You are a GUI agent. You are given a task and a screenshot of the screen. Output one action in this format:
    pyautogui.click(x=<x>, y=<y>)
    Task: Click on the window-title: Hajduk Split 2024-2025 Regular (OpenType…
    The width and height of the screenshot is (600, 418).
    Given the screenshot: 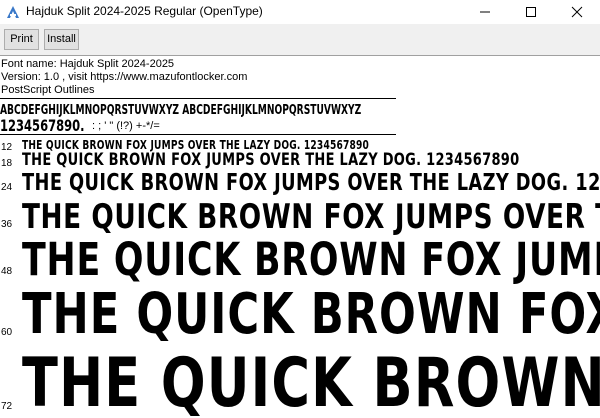 What is the action you would take?
    pyautogui.click(x=144, y=11)
    